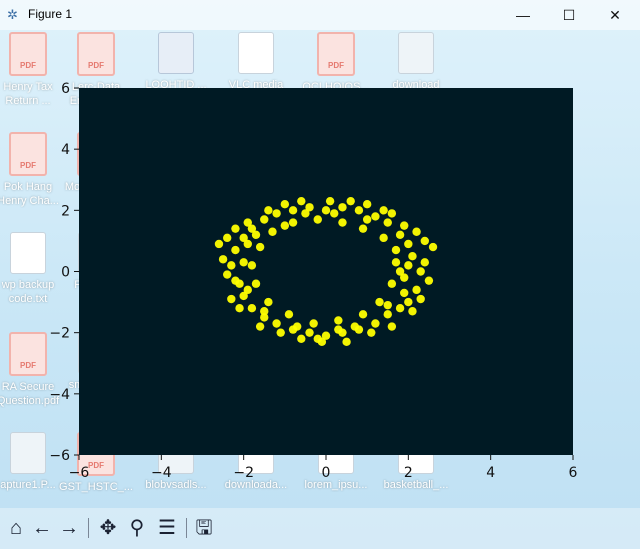 The image size is (640, 549). Describe the element at coordinates (42, 528) in the screenshot. I see `back-arrow-icon: ←` at that location.